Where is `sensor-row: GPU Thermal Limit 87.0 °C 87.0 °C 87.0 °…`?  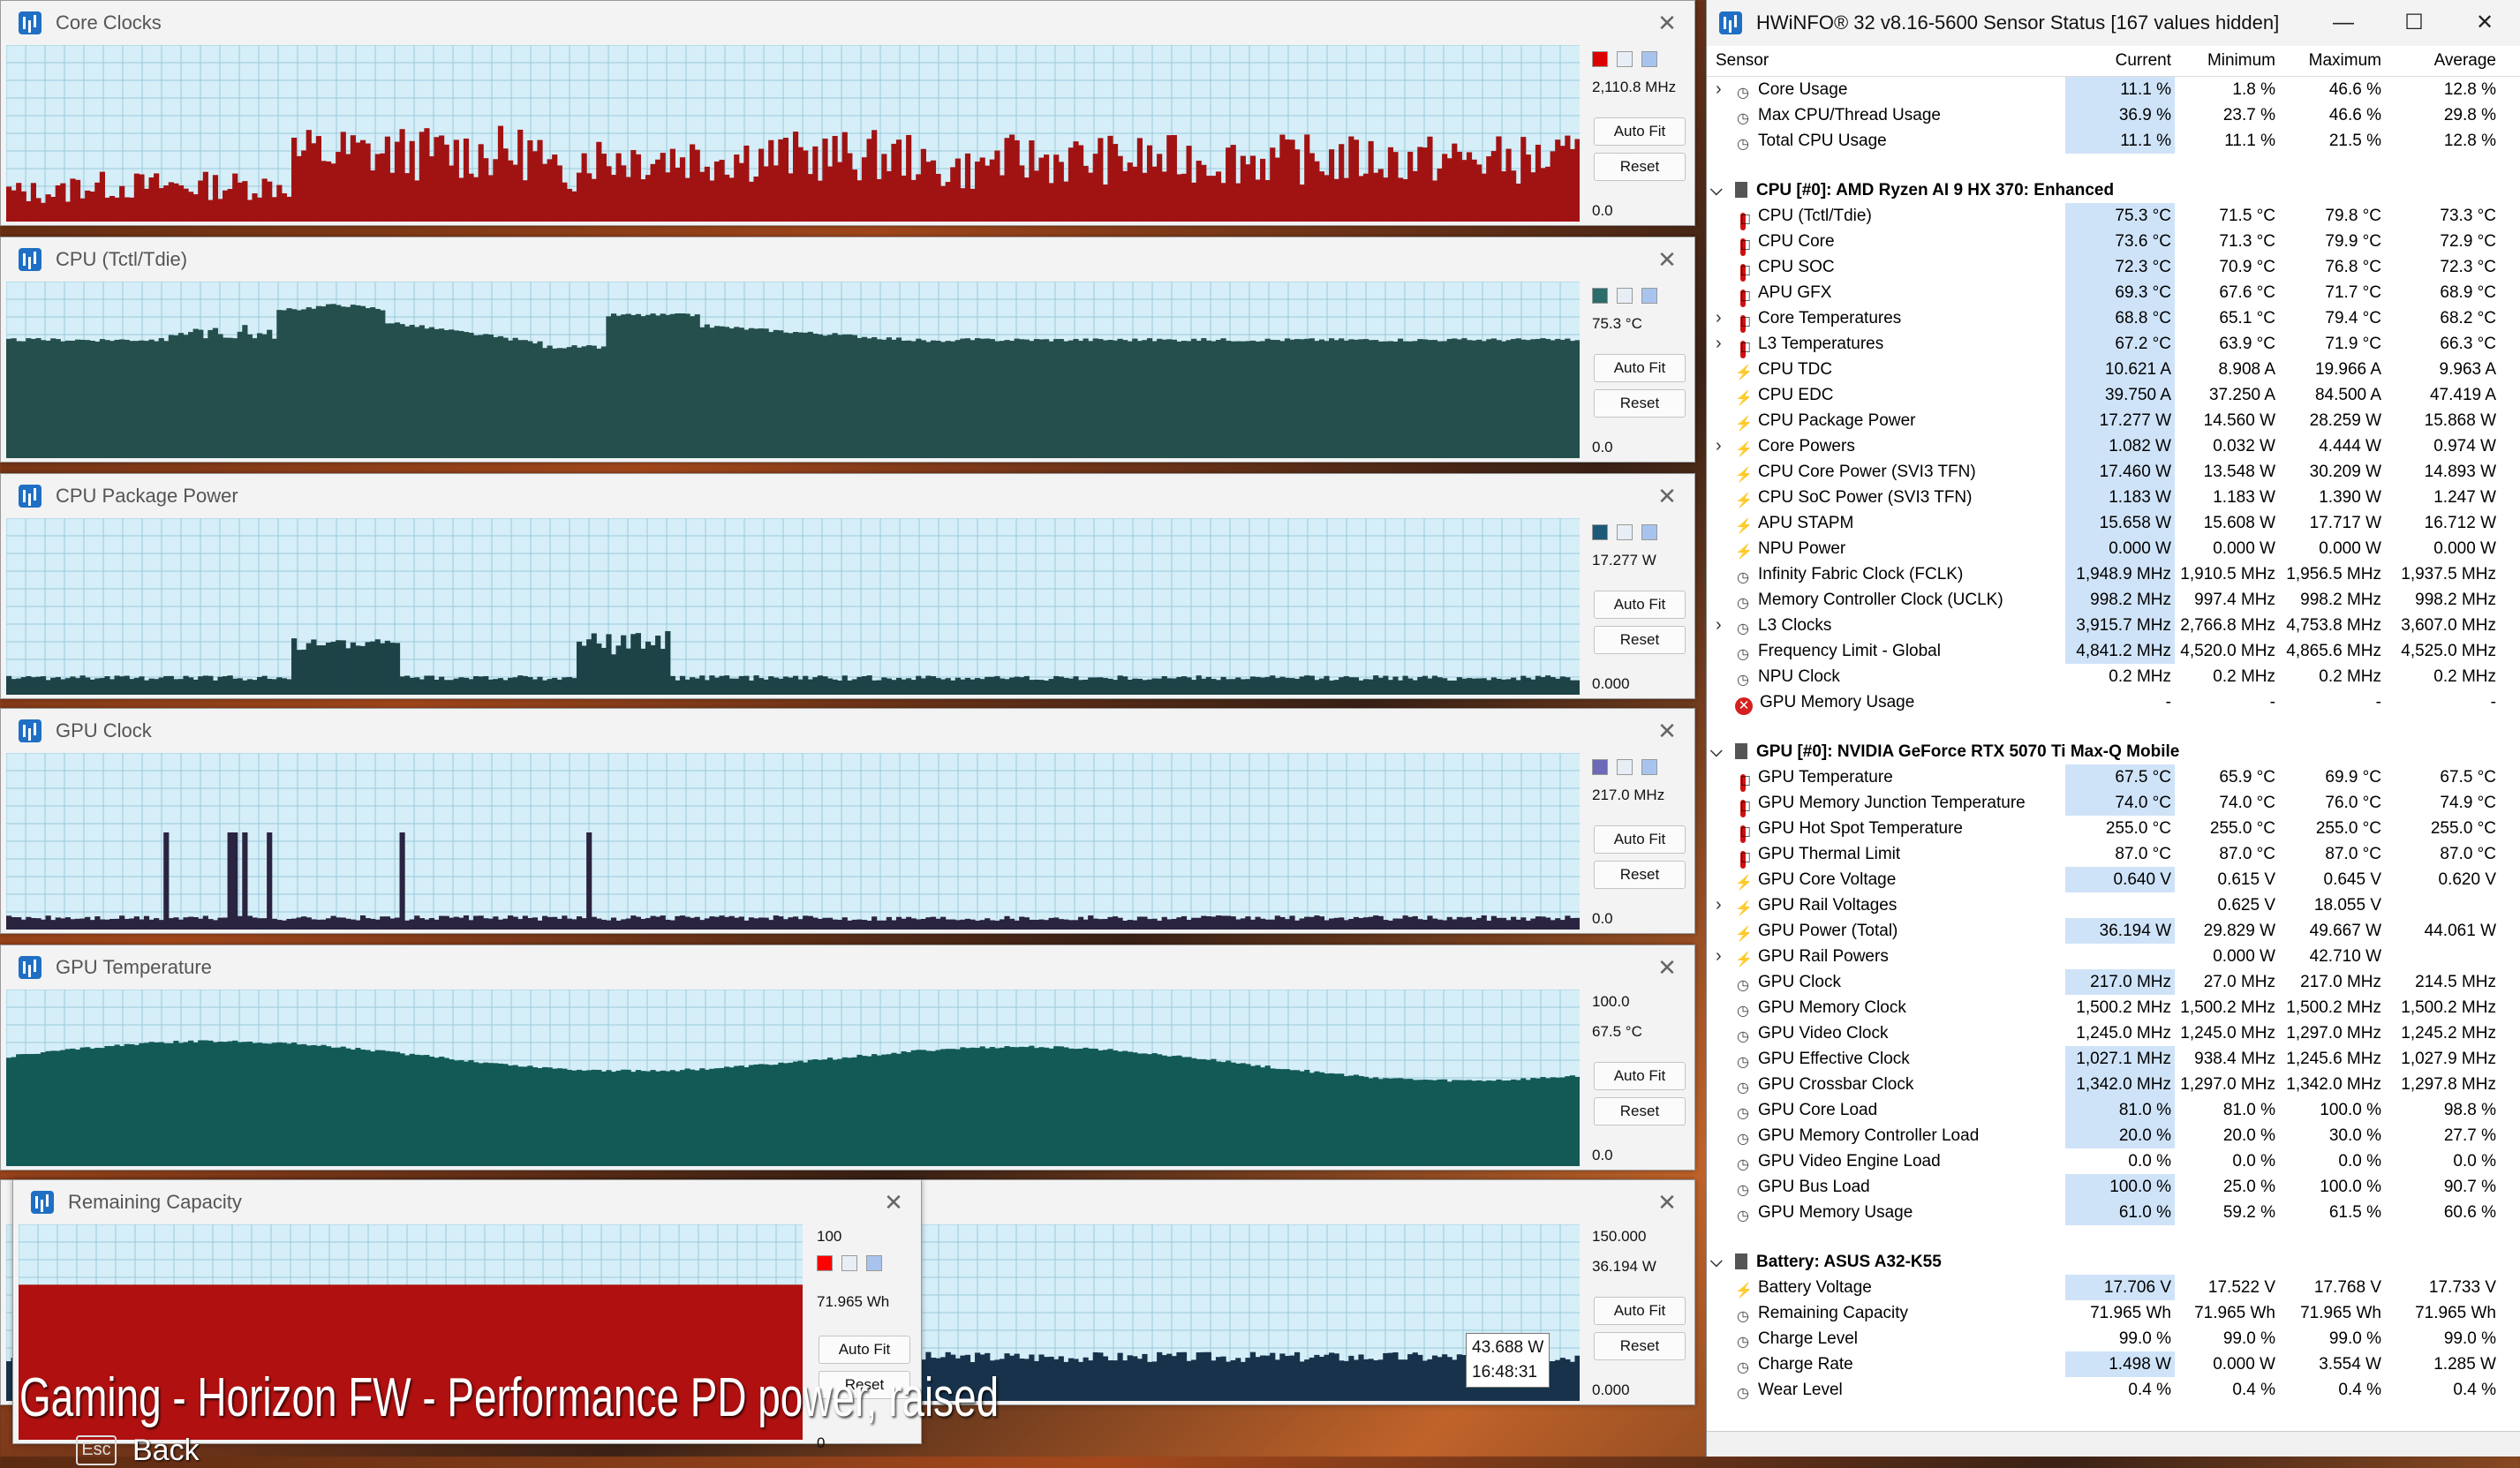
sensor-row: GPU Thermal Limit 87.0 °C 87.0 °C 87.0 °… is located at coordinates (2113, 855).